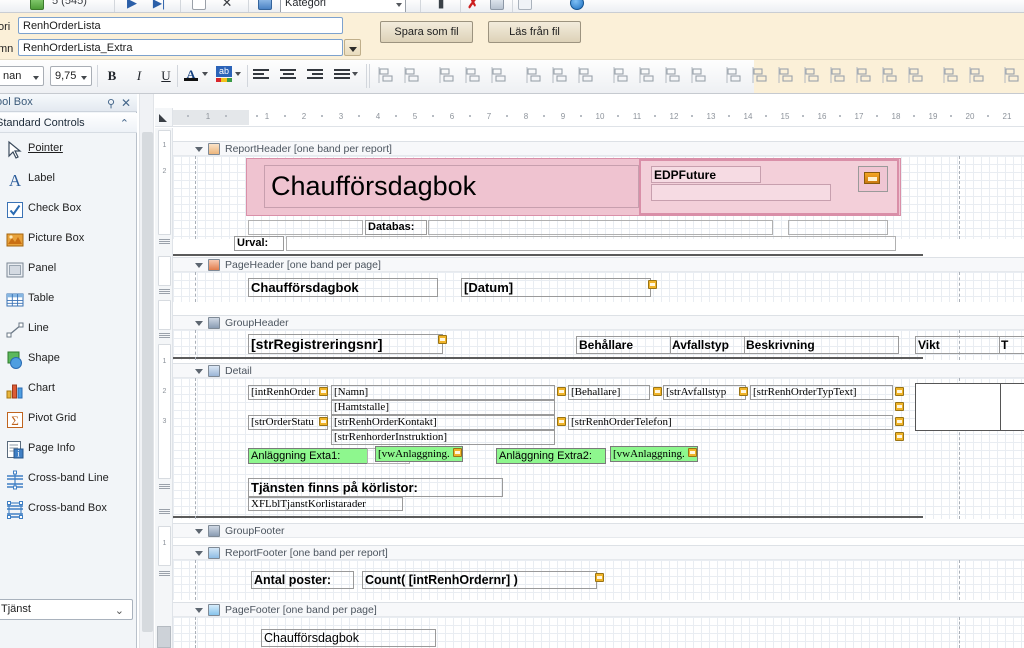 The image size is (1024, 648). I want to click on band-header-reportfooter: ReportFooter [one band per report], so click(598, 552).